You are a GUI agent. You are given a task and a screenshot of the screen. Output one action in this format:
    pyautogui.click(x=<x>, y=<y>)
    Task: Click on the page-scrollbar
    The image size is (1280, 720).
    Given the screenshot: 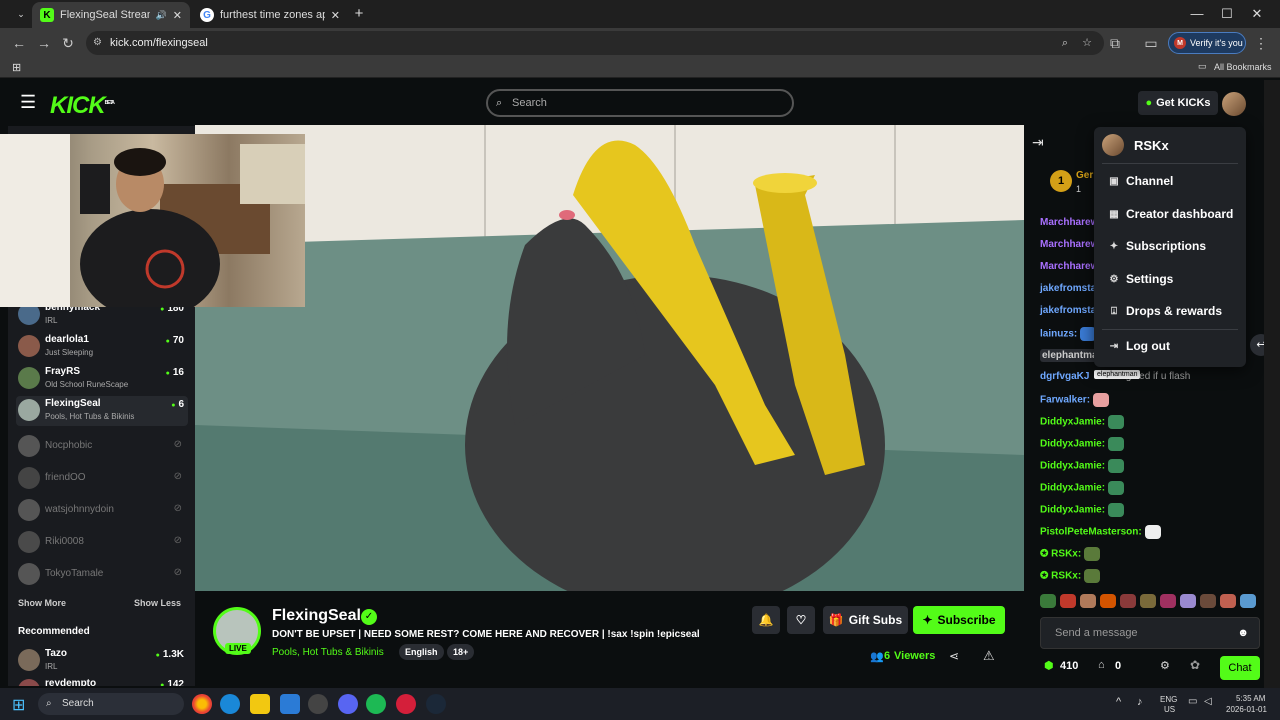 What is the action you would take?
    pyautogui.click(x=1272, y=384)
    